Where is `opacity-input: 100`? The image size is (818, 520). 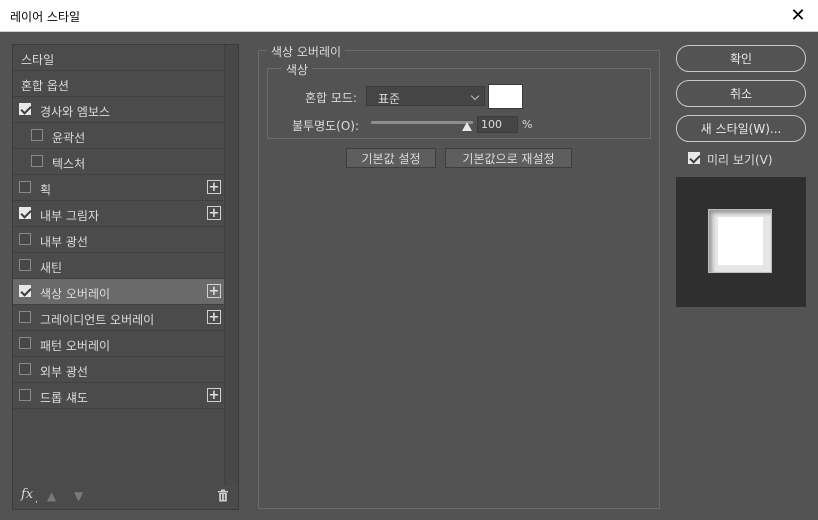 opacity-input: 100 is located at coordinates (497, 124).